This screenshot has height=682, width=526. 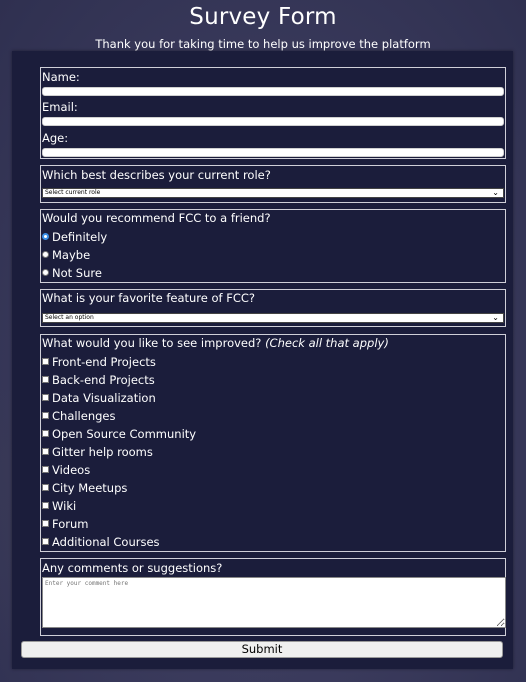 I want to click on role-label: Which best describes your current role?, so click(x=156, y=175).